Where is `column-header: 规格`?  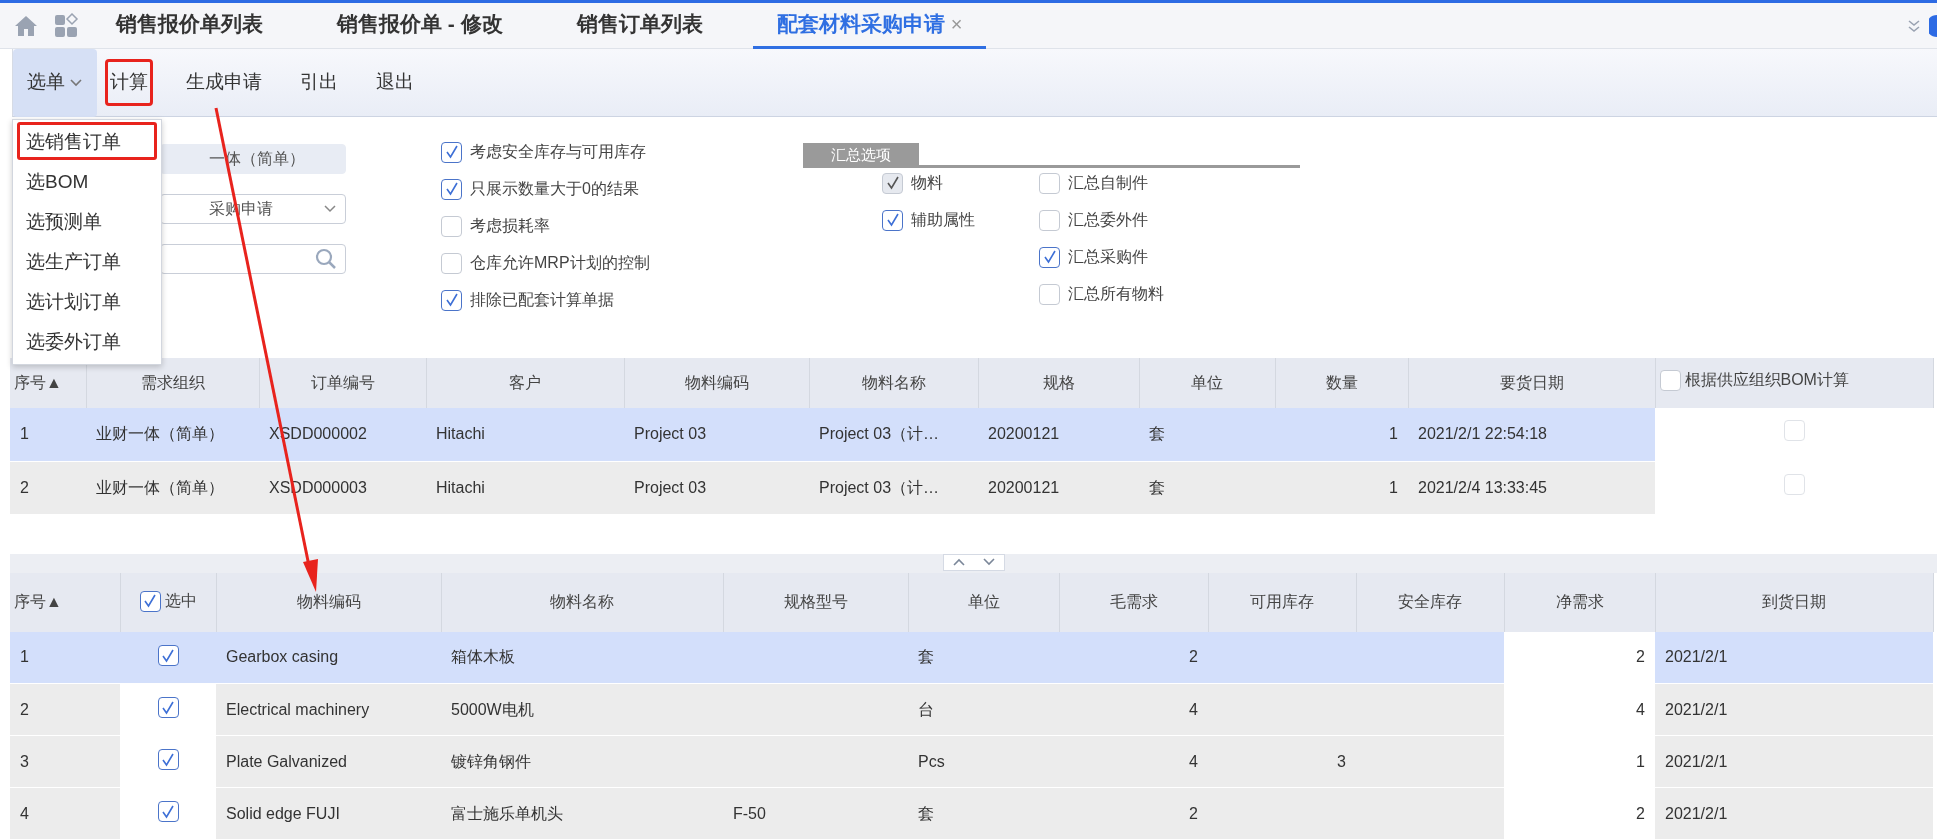 column-header: 规格 is located at coordinates (1058, 383).